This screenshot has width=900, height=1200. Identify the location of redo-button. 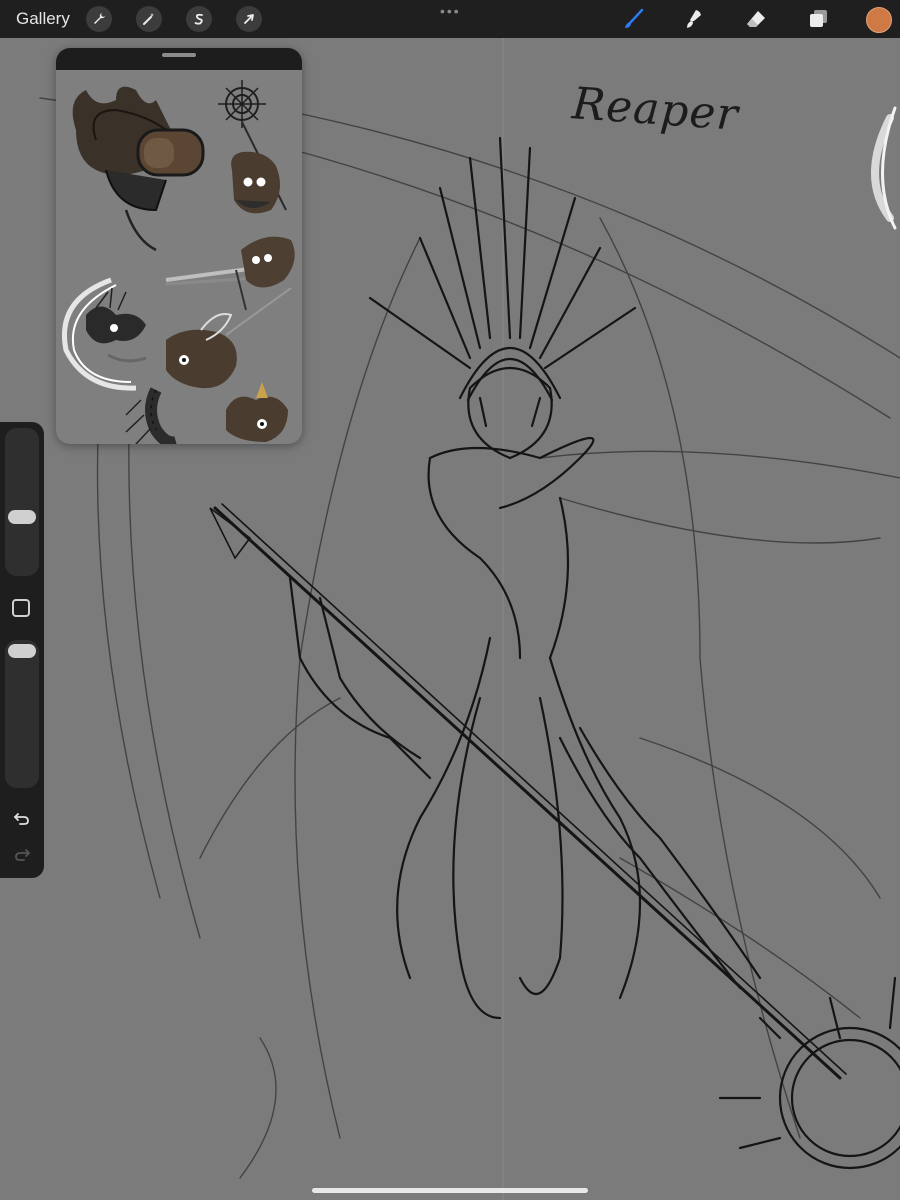
(22, 855).